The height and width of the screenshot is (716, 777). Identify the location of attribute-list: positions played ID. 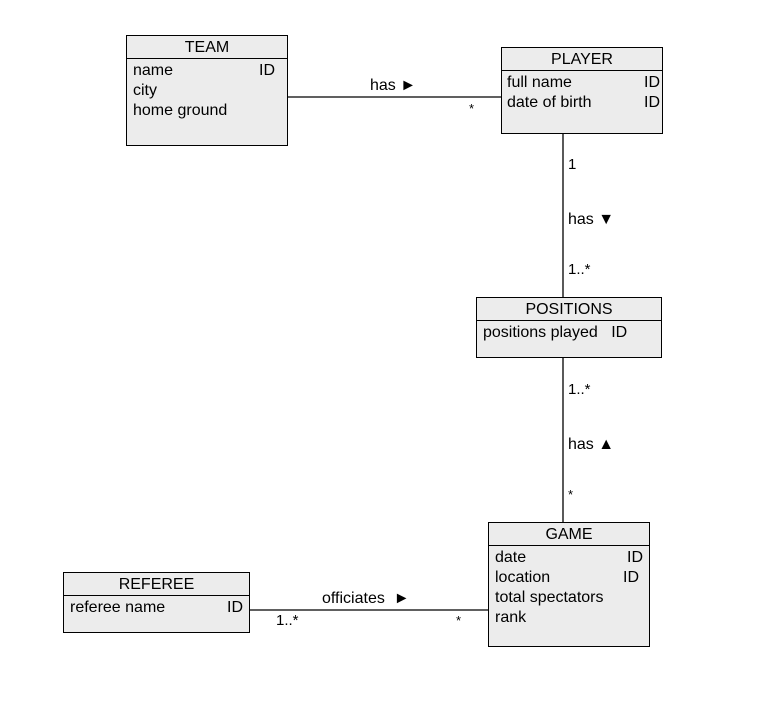
(569, 332).